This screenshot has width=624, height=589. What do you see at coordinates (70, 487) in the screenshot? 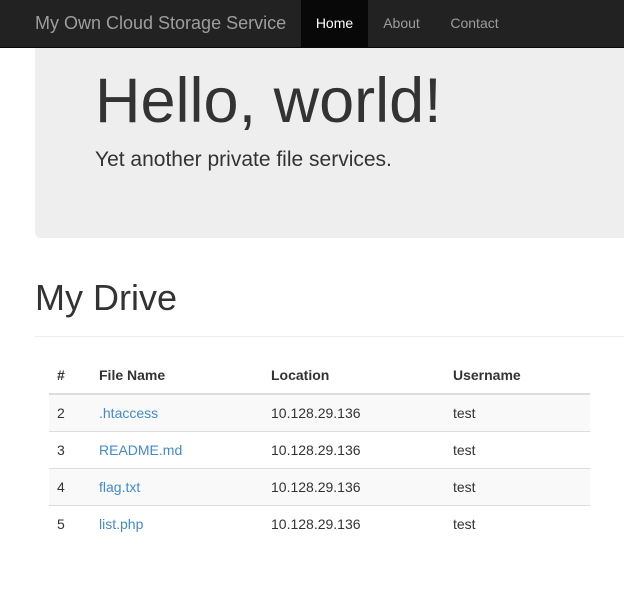
I see `row-number: 4` at bounding box center [70, 487].